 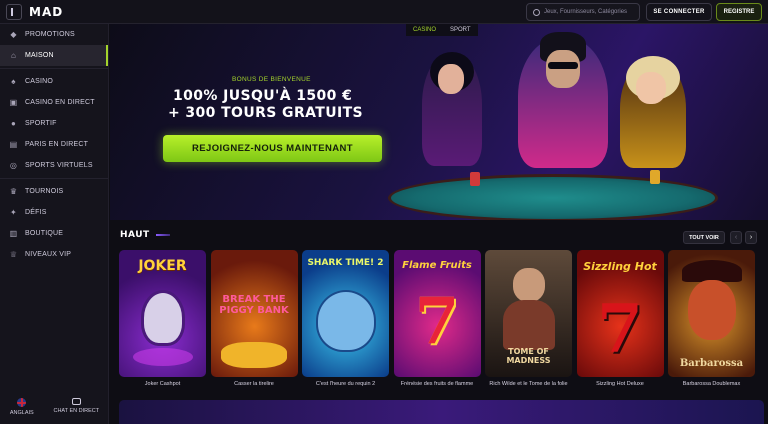 What do you see at coordinates (620, 266) in the screenshot?
I see `game-art-title: Sizzling Hot` at bounding box center [620, 266].